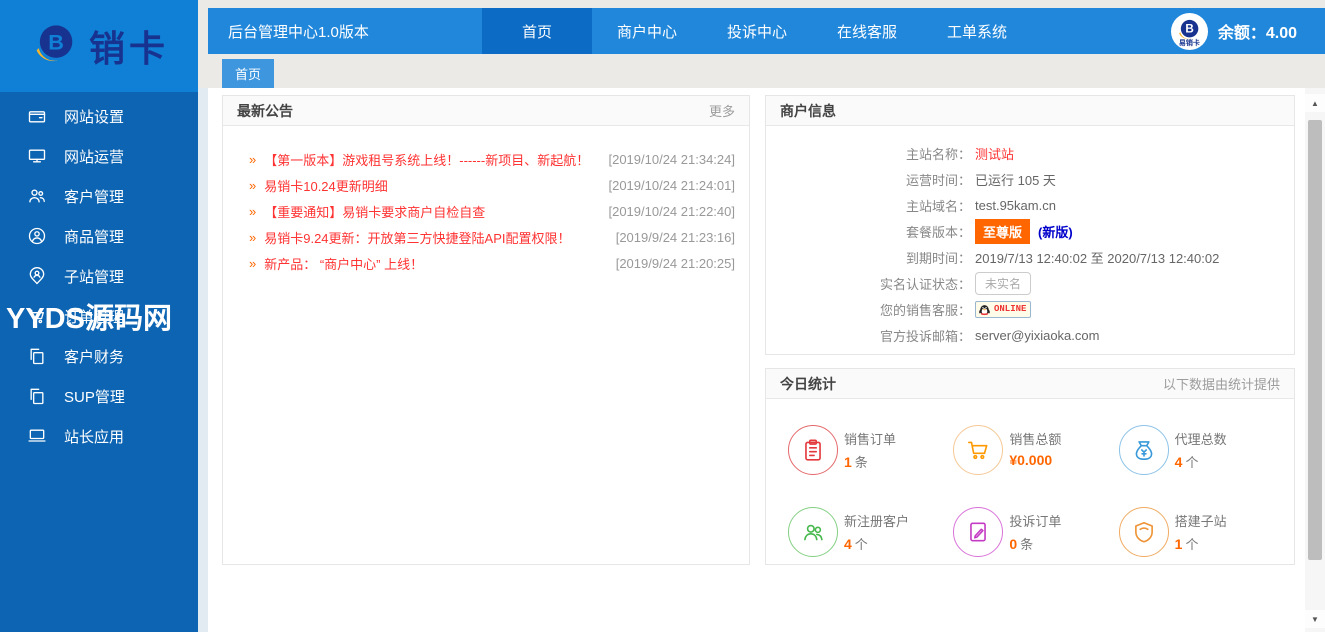 This screenshot has width=1325, height=632. Describe the element at coordinates (938, 206) in the screenshot. I see `field-label: 主站域名：` at that location.